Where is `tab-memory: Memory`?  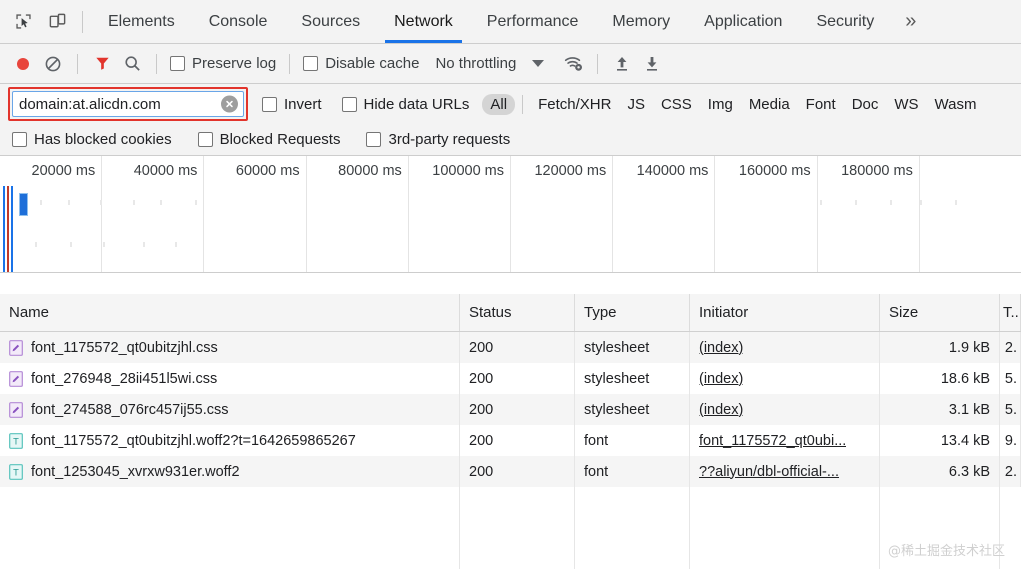
tab-memory: Memory is located at coordinates (641, 21).